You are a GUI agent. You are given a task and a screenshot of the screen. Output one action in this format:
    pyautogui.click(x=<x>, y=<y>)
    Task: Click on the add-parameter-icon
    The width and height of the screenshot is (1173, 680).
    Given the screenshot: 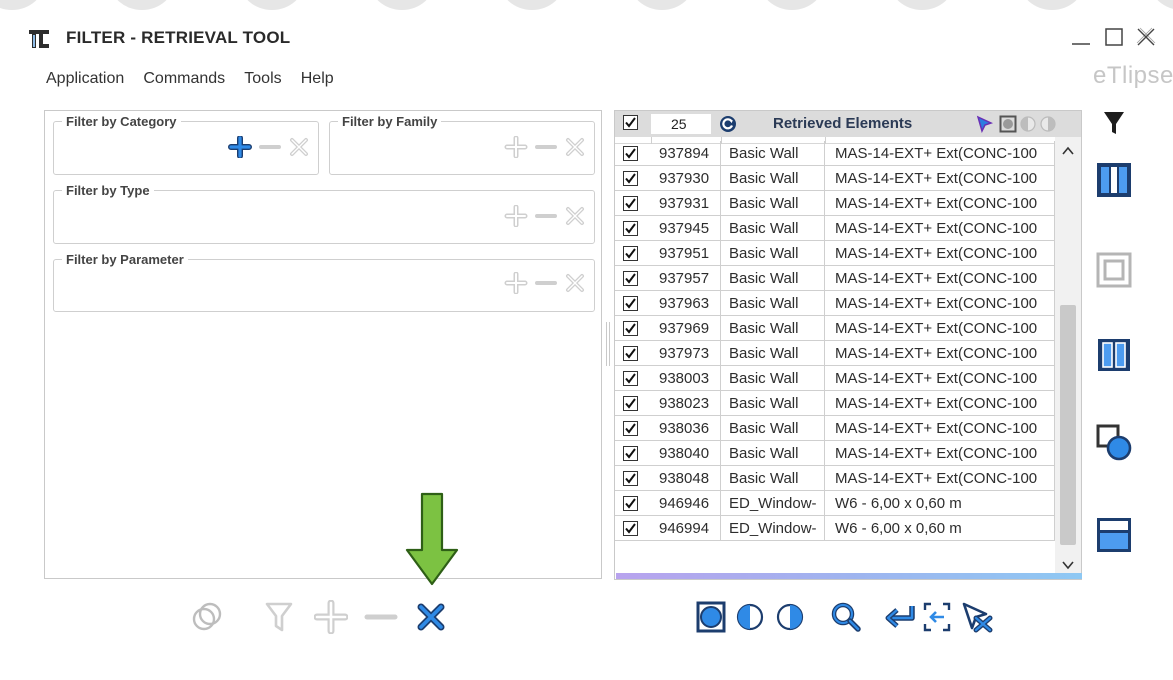 What is the action you would take?
    pyautogui.click(x=516, y=283)
    